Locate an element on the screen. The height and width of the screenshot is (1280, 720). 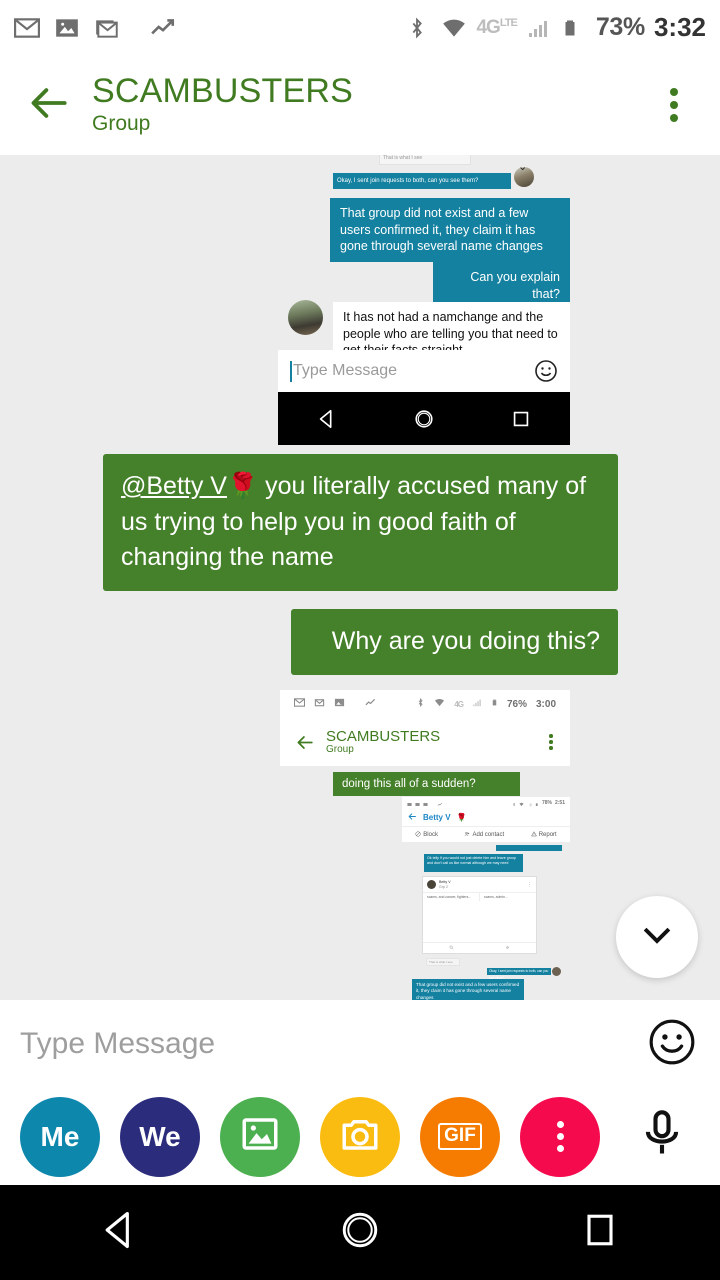
me-button: Me is located at coordinates (60, 1136).